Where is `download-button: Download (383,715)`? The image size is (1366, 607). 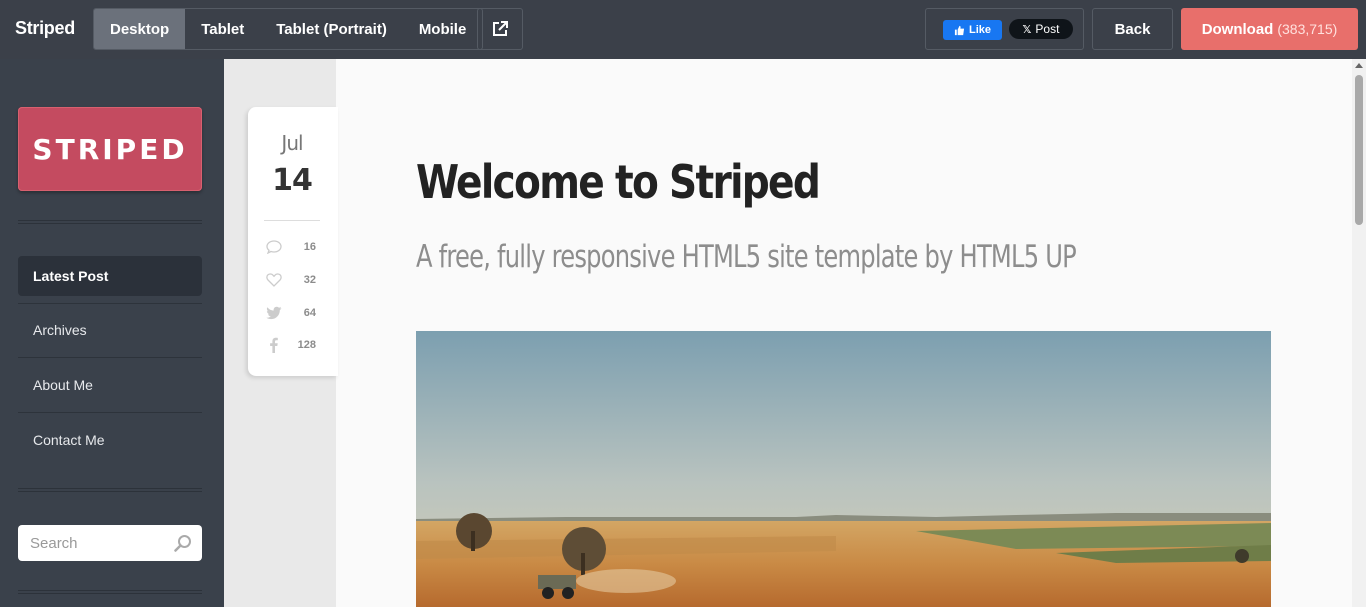 download-button: Download (383,715) is located at coordinates (1269, 29).